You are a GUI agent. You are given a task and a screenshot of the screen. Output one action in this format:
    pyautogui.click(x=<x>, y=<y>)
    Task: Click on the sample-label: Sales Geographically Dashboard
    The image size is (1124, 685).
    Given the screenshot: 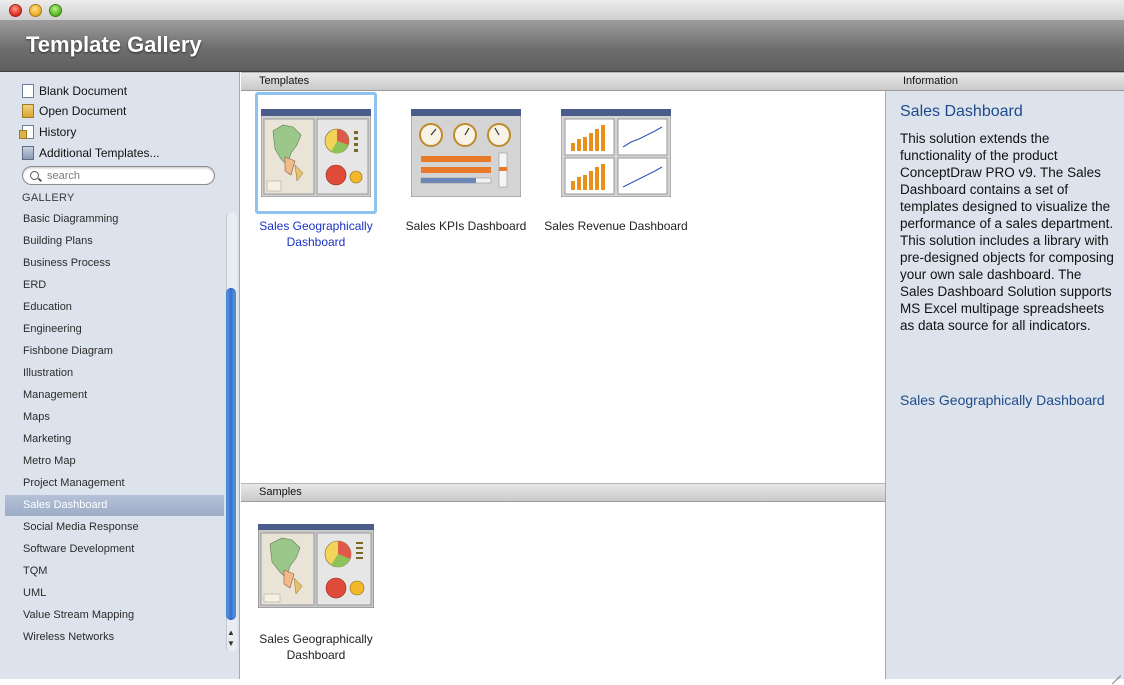 What is the action you would take?
    pyautogui.click(x=316, y=647)
    